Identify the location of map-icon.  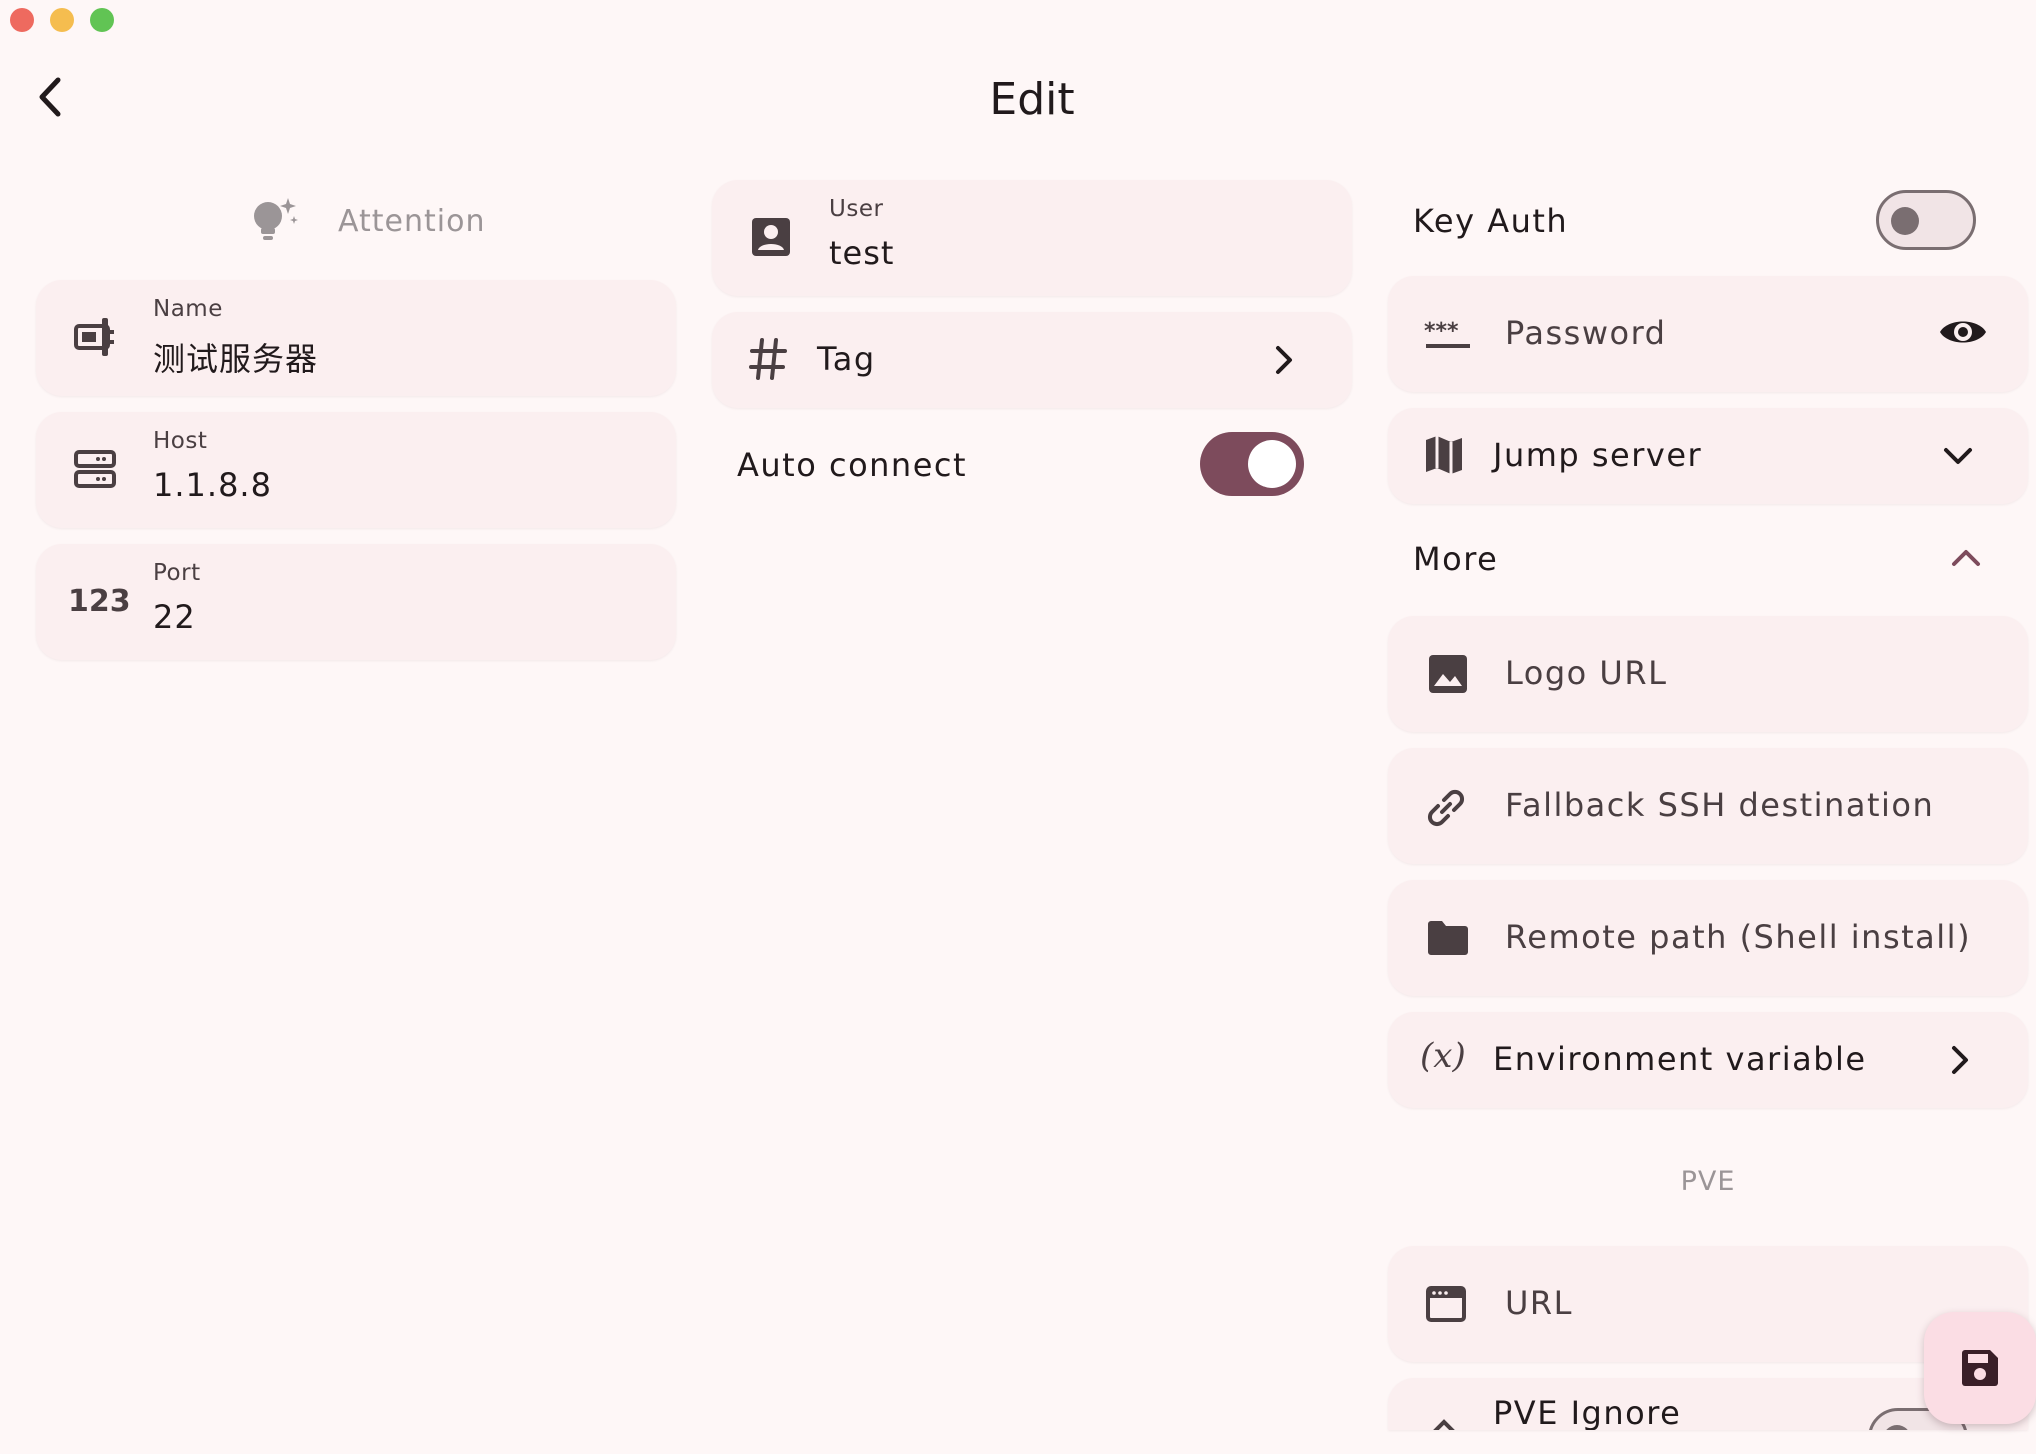
(1444, 455).